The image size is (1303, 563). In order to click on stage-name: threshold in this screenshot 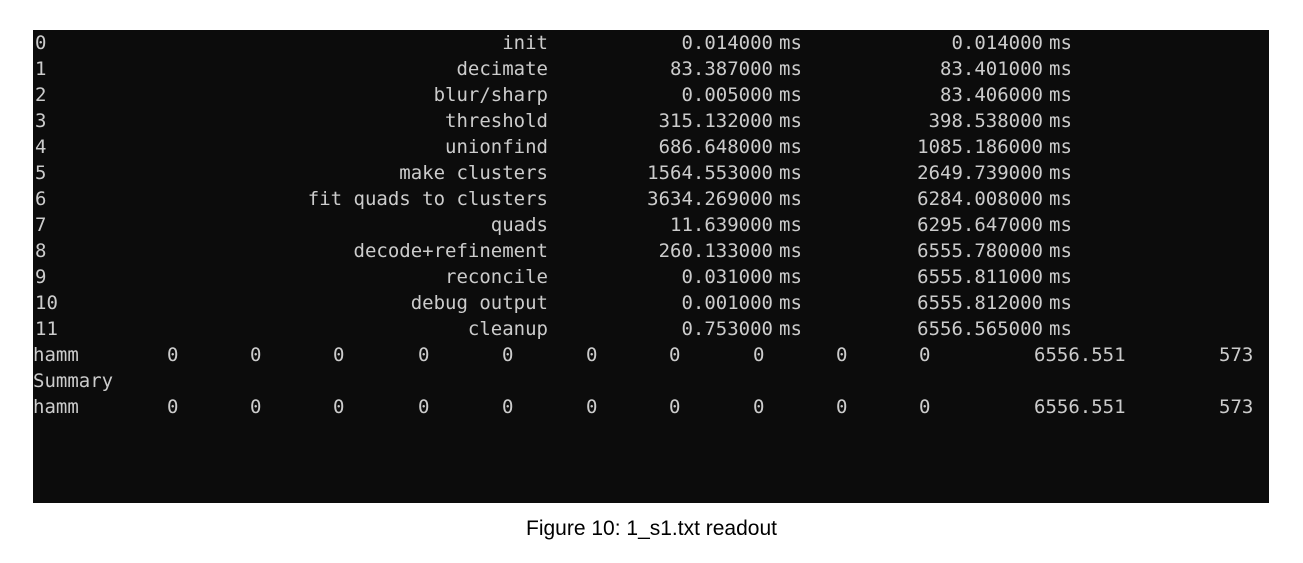, I will do `click(496, 121)`.